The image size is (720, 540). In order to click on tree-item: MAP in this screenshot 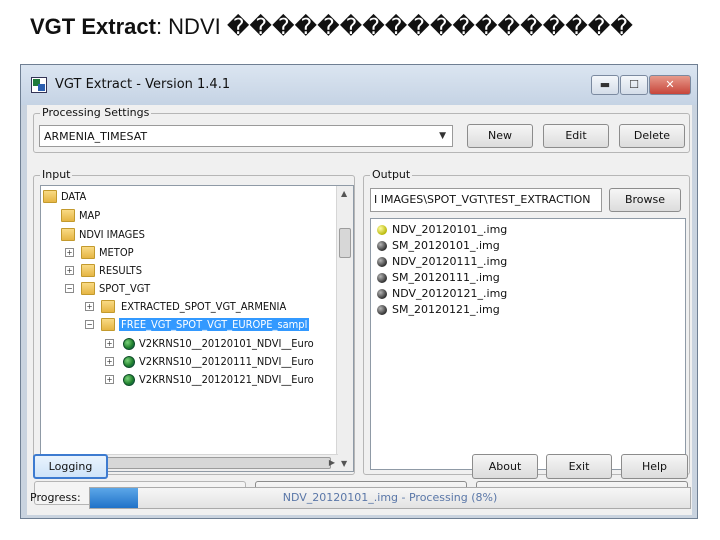, I will do `click(191, 216)`.